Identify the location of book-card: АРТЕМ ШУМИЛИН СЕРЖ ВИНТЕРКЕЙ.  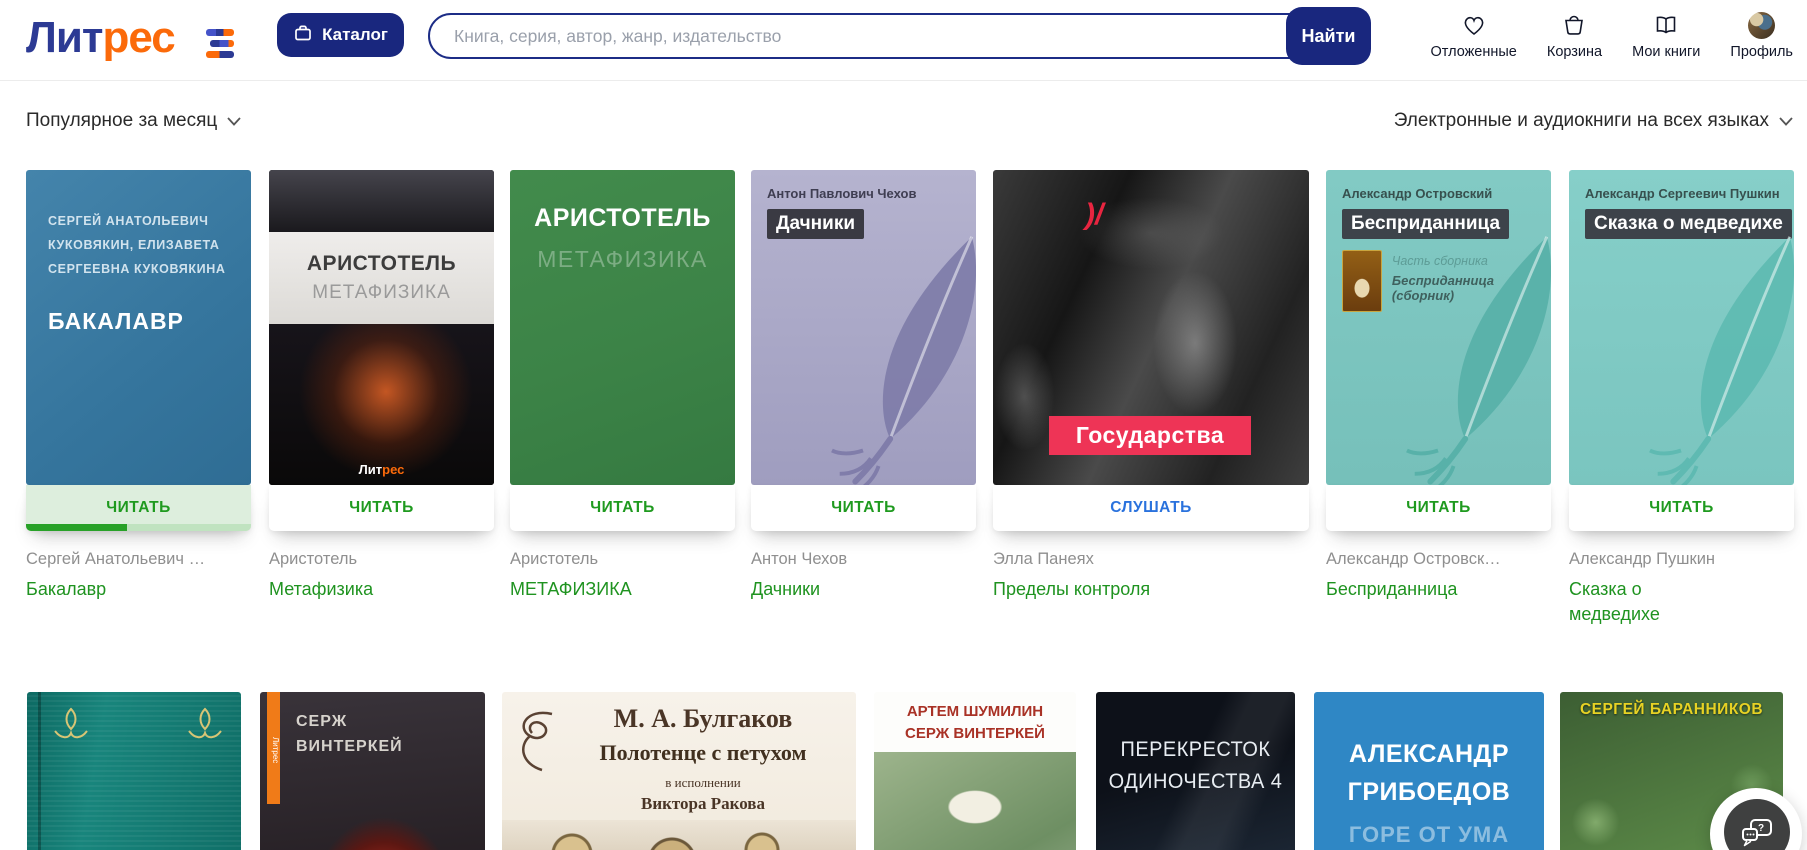
(975, 771).